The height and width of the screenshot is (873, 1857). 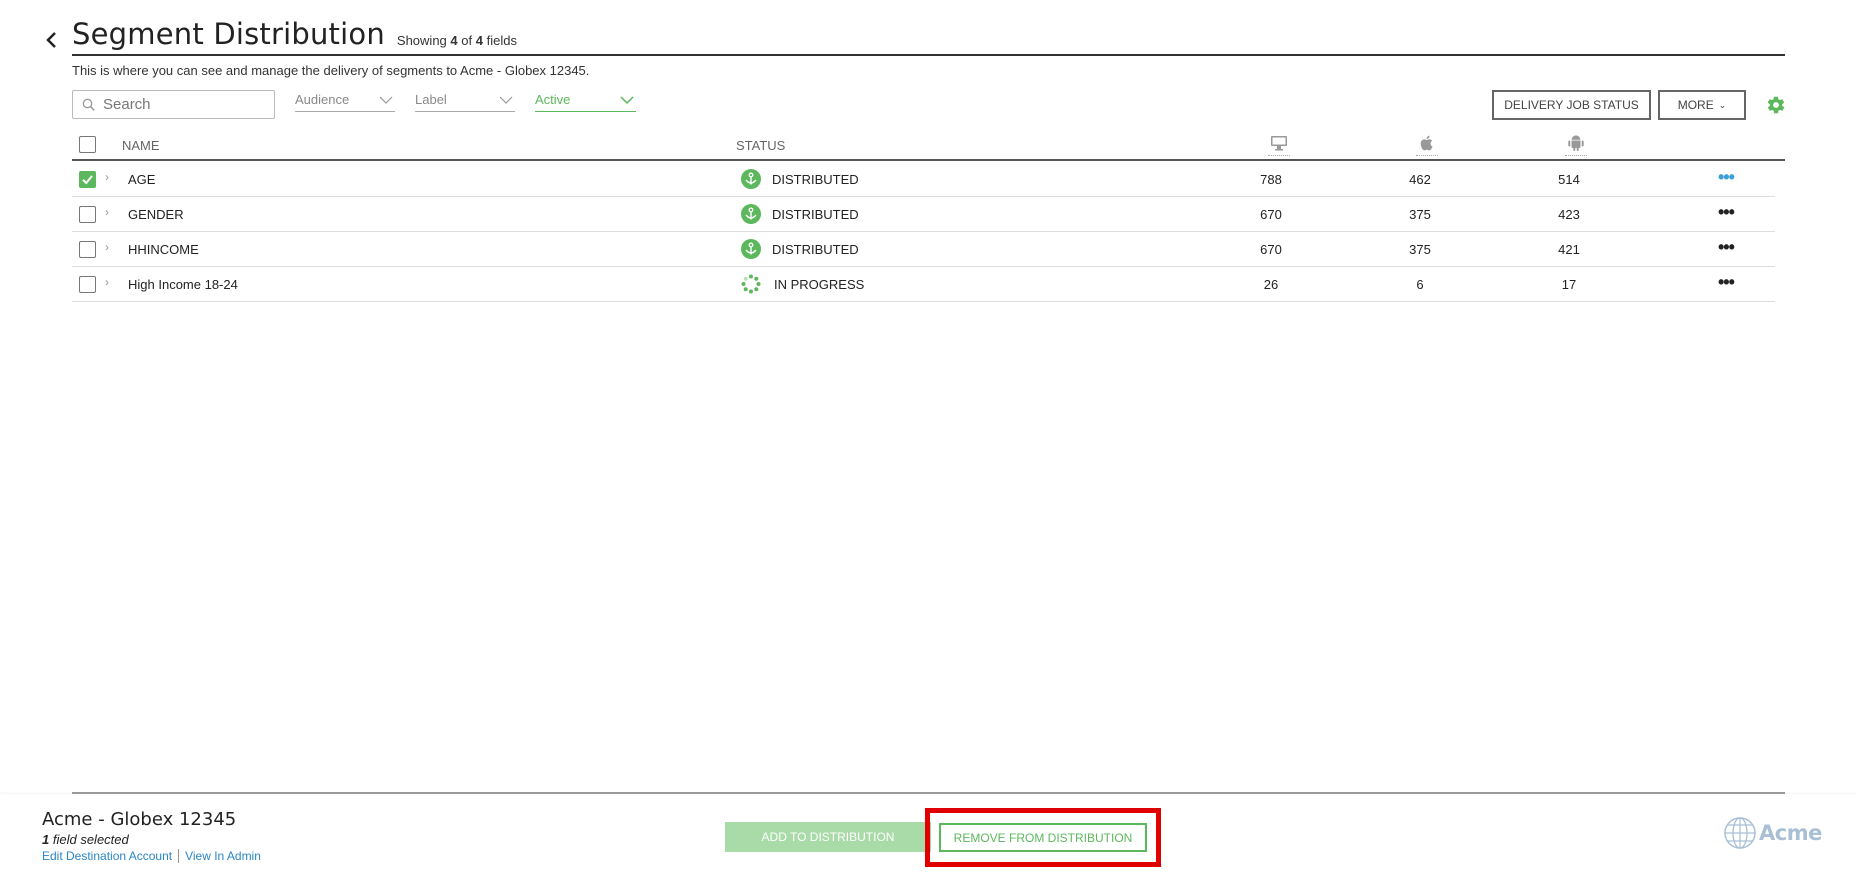 I want to click on audience-filter: Audience, so click(x=345, y=100).